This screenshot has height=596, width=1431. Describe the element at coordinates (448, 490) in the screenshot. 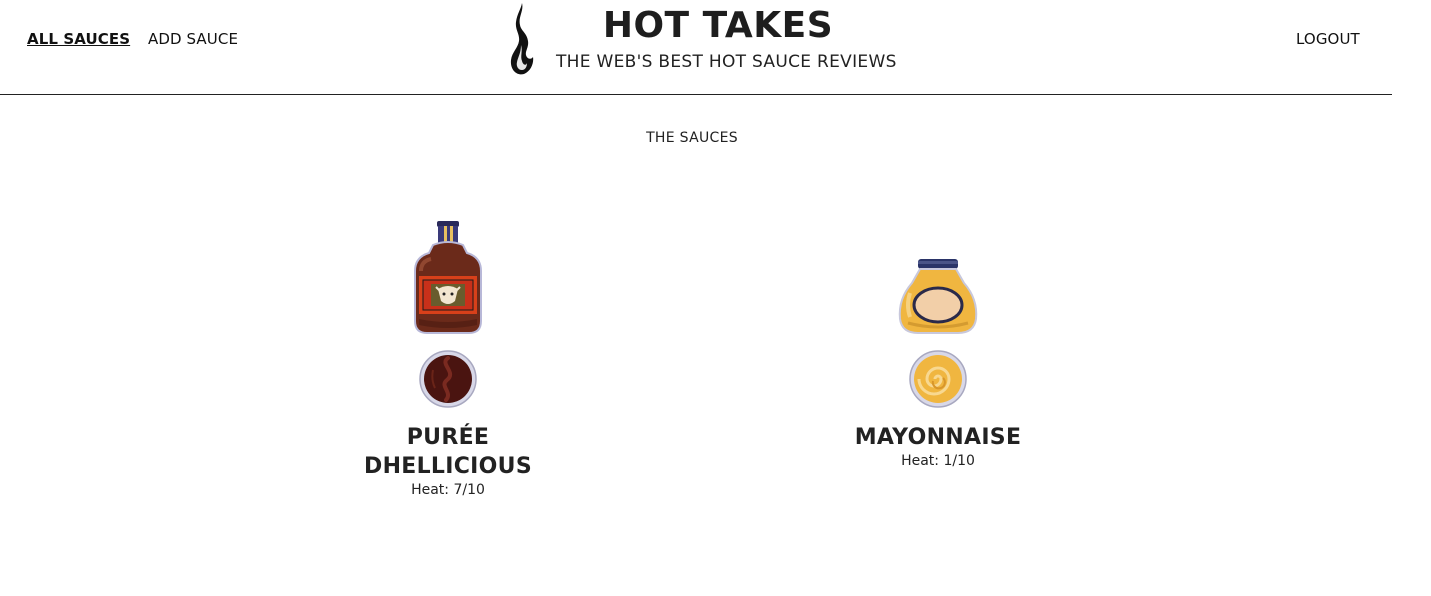

I see `sauce-heat: Heat: 7/10` at that location.